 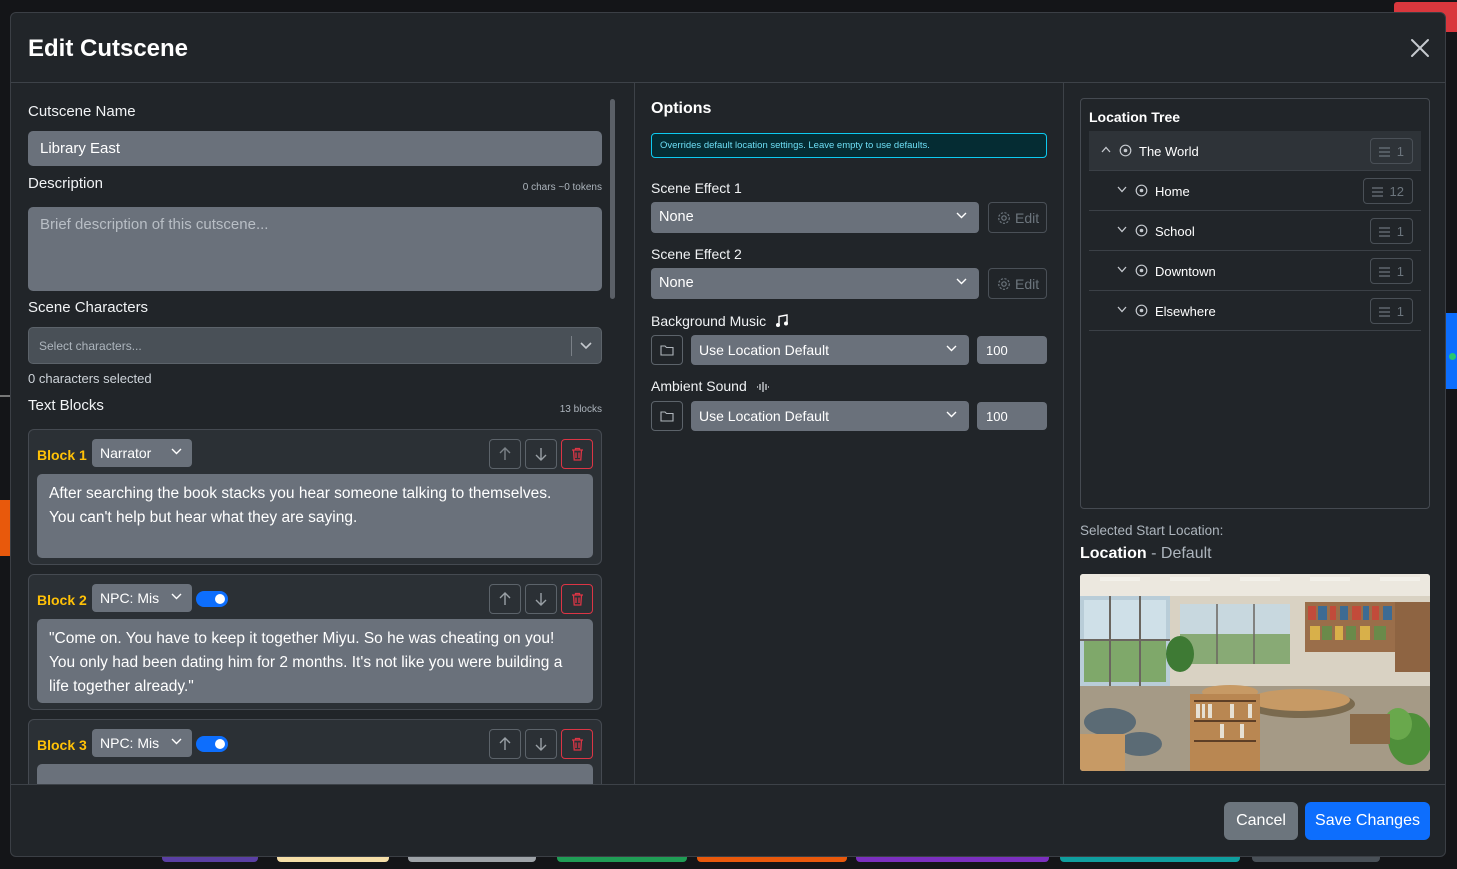 What do you see at coordinates (1261, 821) in the screenshot?
I see `cancel-button: Cancel` at bounding box center [1261, 821].